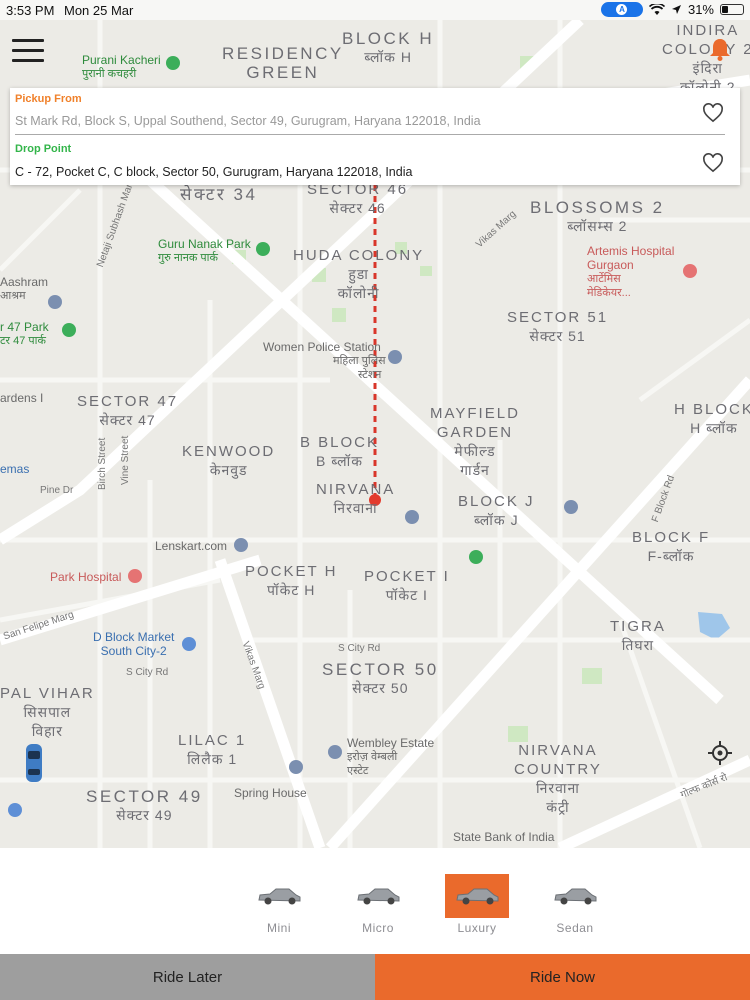 This screenshot has height=1000, width=750. Describe the element at coordinates (291, 580) in the screenshot. I see `map-area-label: POCKET H पॉकेट H` at that location.